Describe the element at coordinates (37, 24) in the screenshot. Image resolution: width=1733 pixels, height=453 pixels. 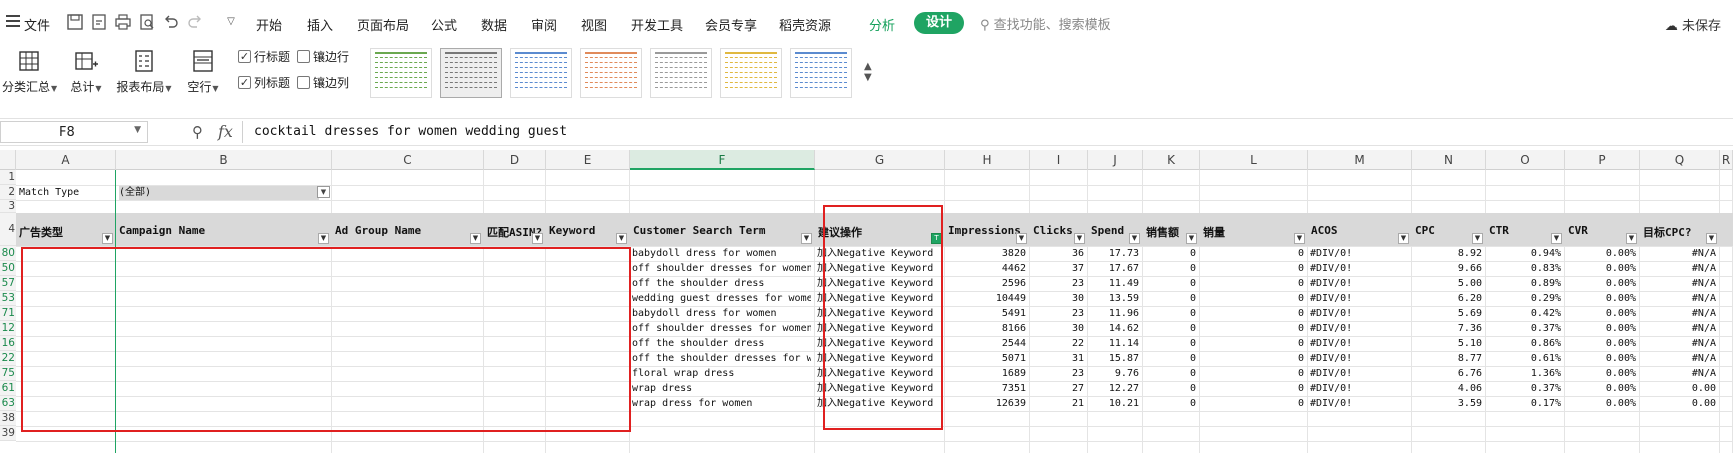
I see `menu-file: 文件` at that location.